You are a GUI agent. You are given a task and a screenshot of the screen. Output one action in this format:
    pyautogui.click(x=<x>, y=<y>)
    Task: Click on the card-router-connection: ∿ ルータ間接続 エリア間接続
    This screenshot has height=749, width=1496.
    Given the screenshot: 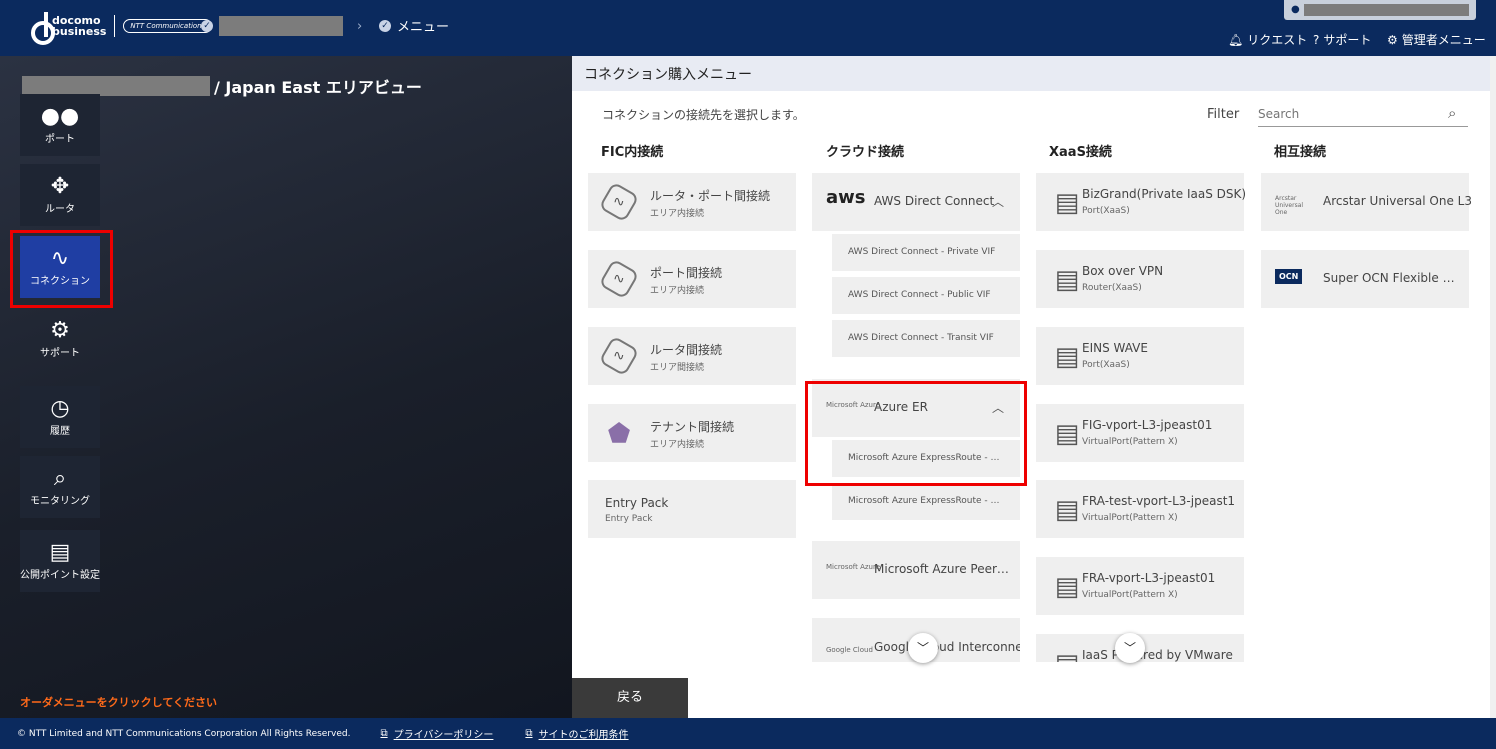 What is the action you would take?
    pyautogui.click(x=692, y=356)
    